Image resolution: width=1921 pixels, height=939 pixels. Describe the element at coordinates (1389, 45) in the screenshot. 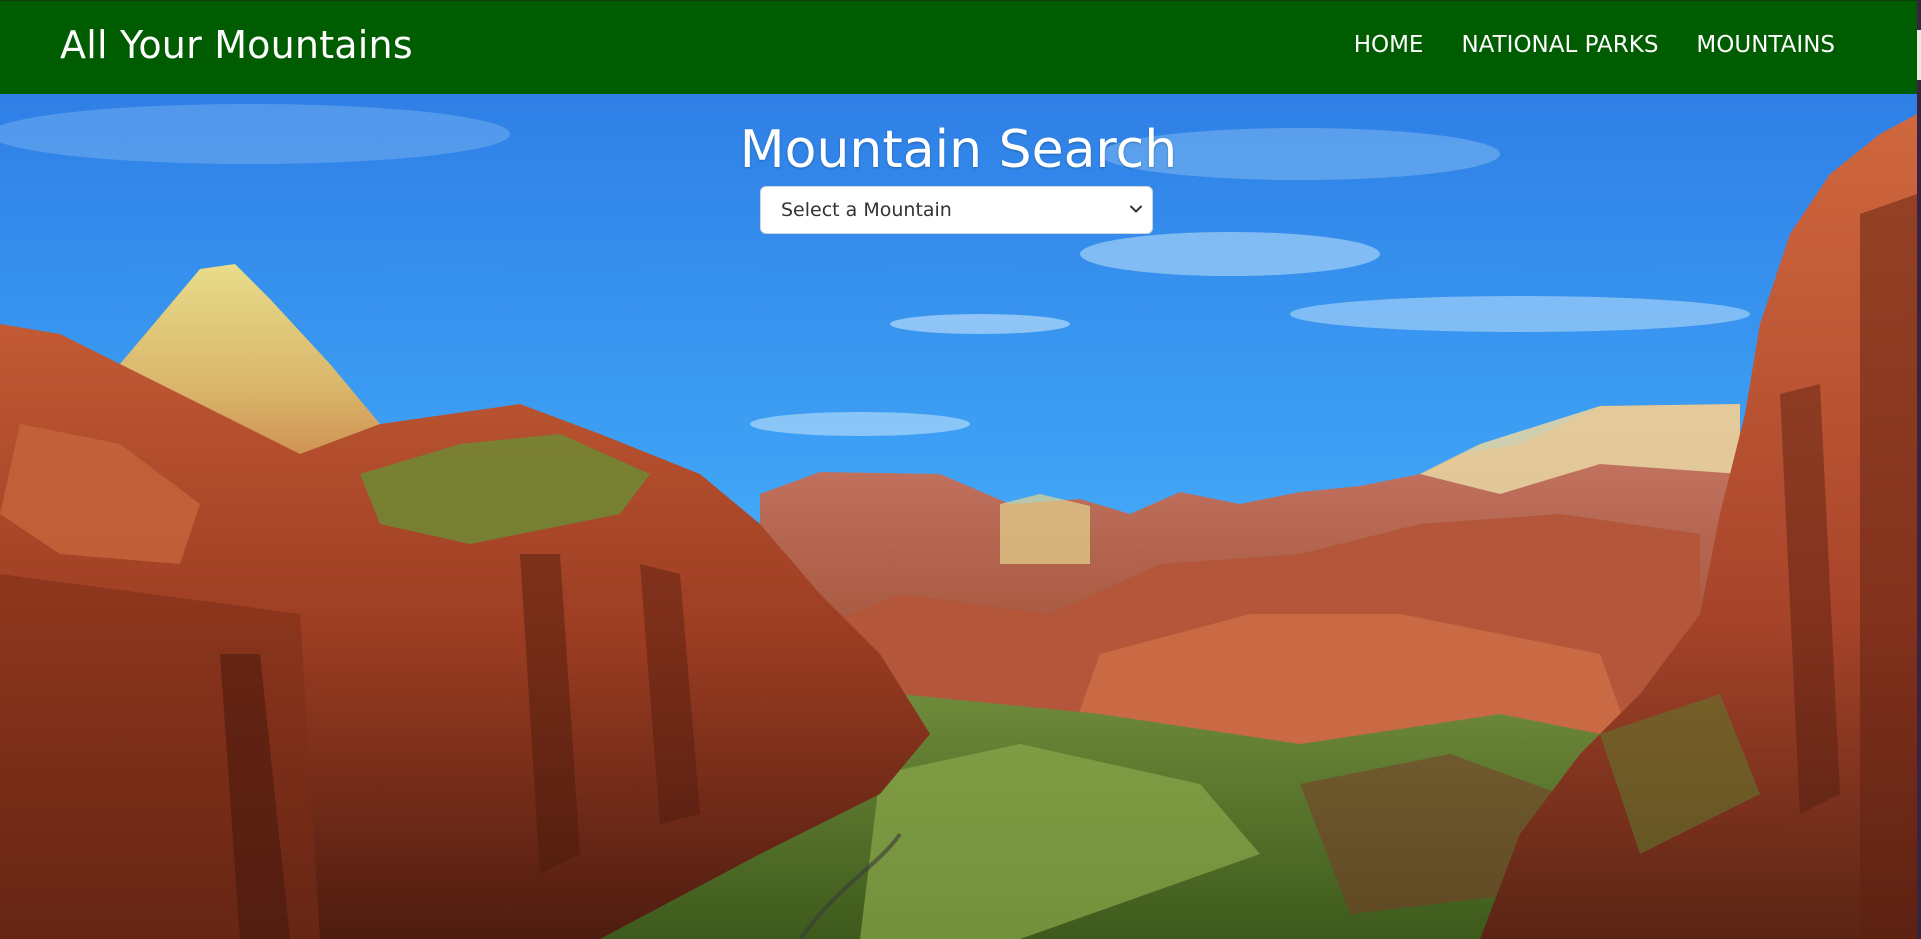

I see `nav-link-home: HOME` at that location.